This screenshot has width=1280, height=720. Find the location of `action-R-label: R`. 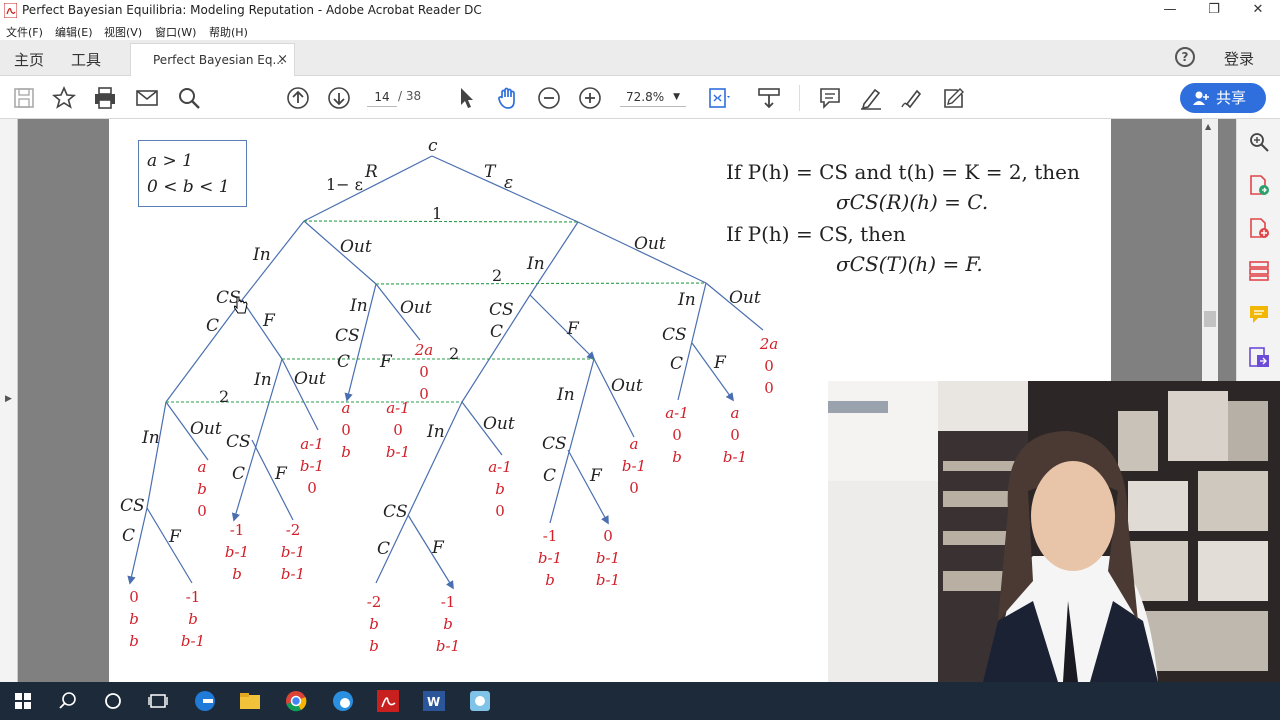

action-R-label: R is located at coordinates (371, 172).